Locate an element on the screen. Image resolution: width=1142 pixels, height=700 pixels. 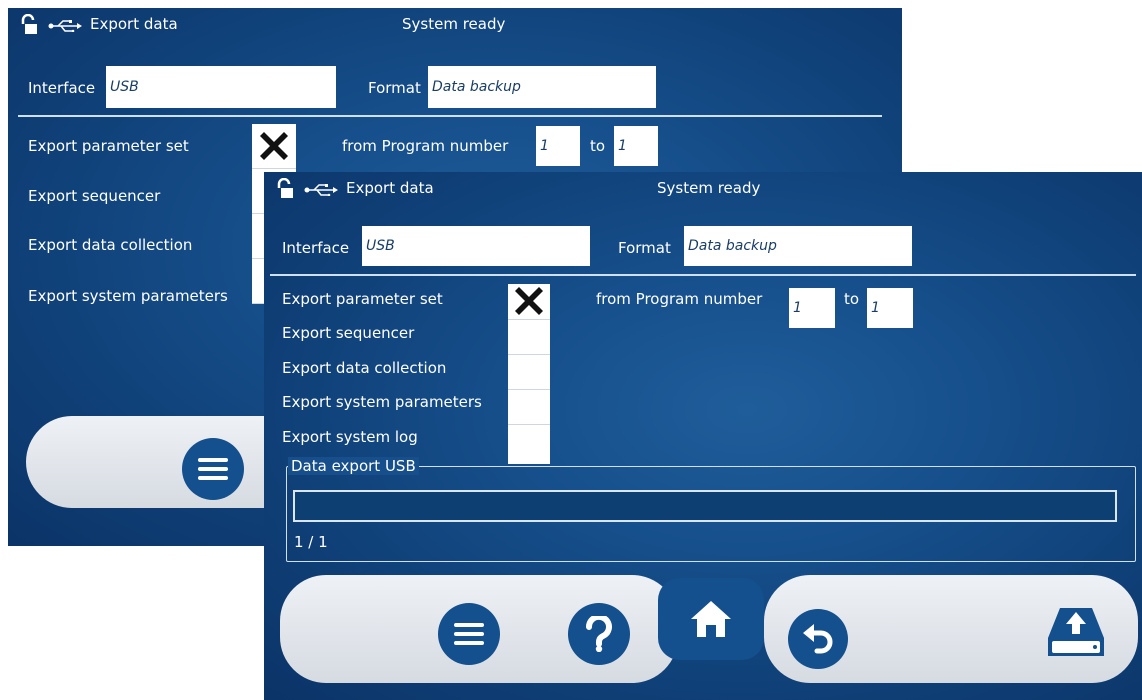
undo-button is located at coordinates (818, 639).